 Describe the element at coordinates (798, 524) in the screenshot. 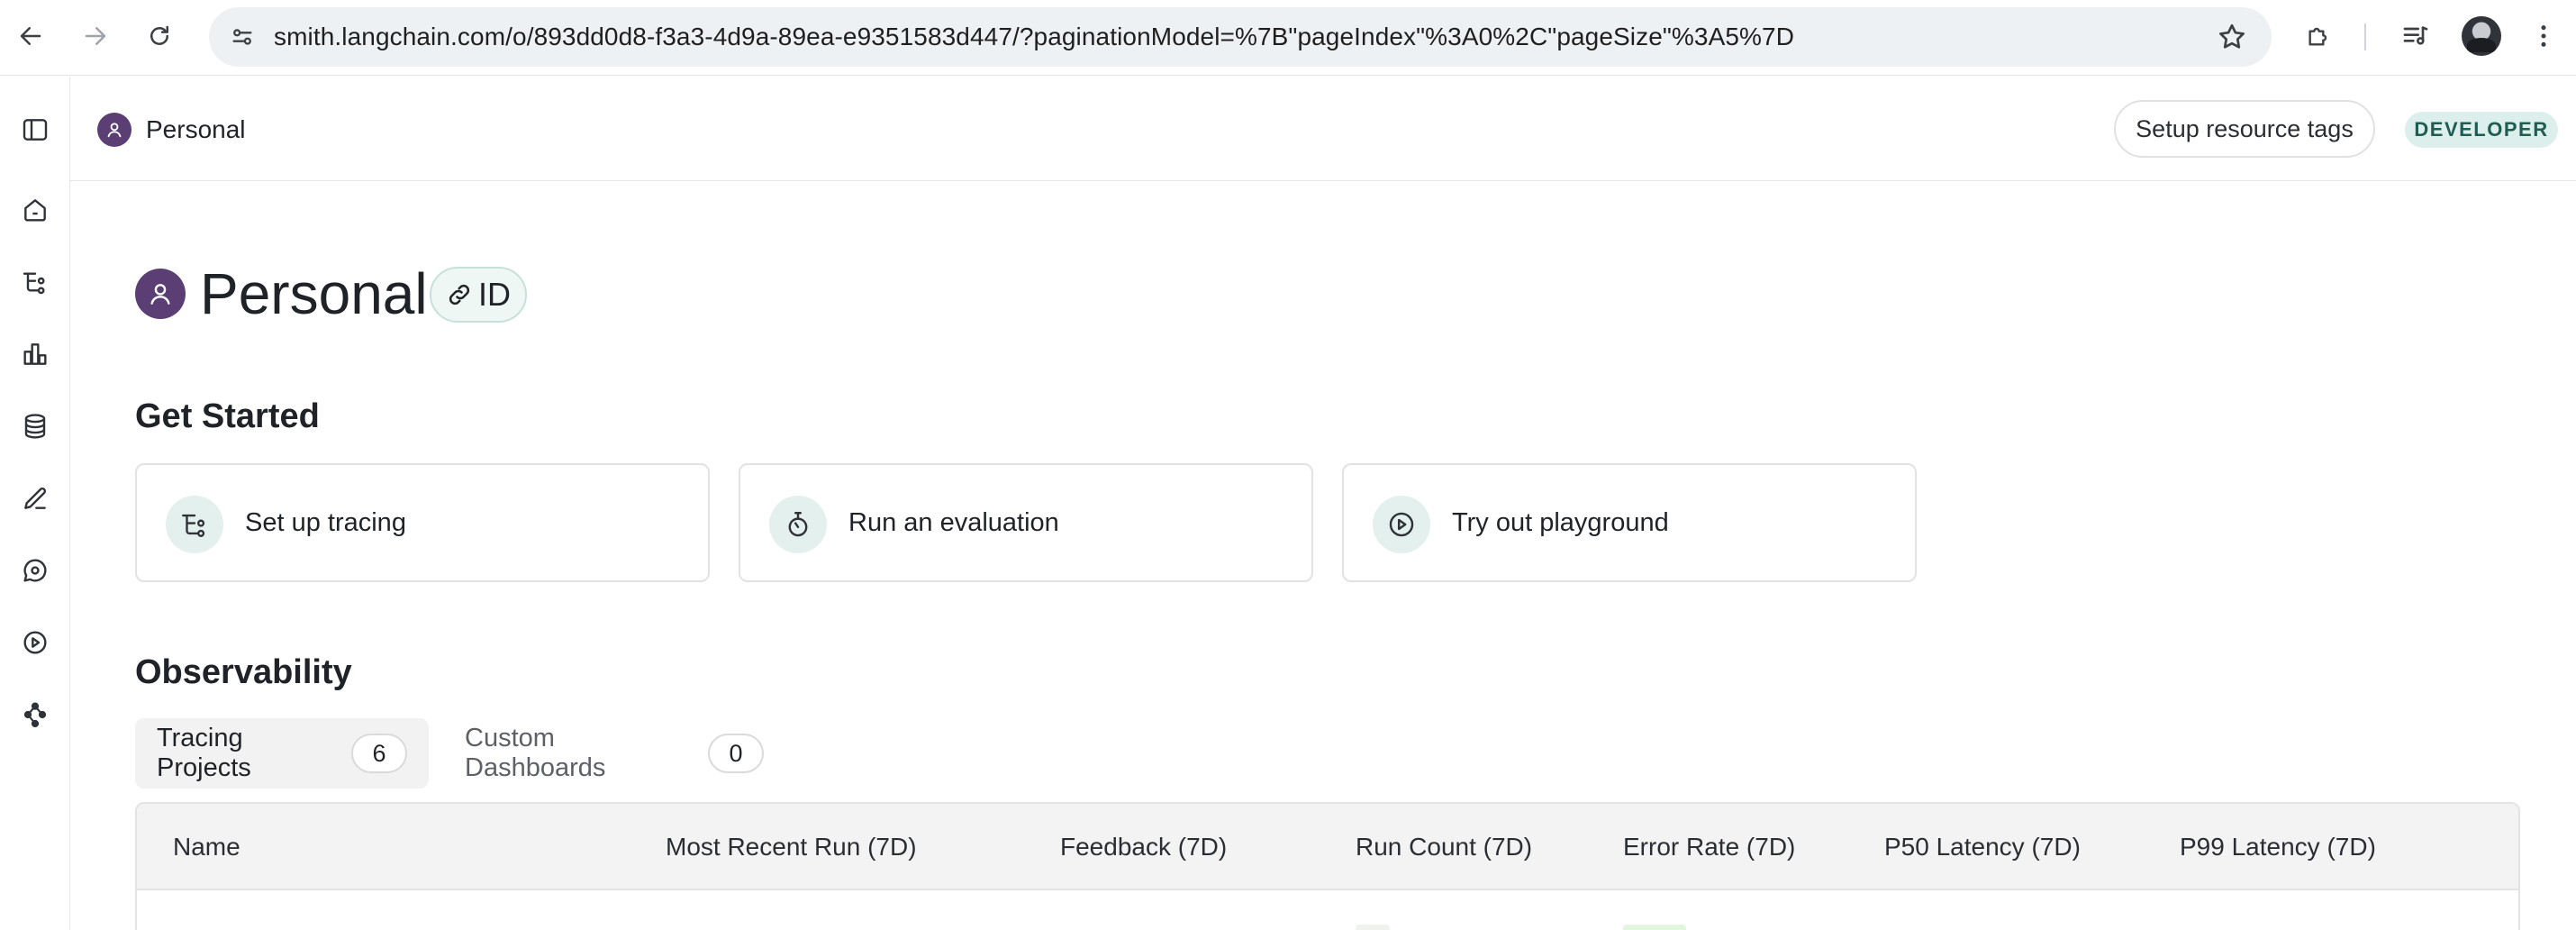

I see `stopwatch-icon` at that location.